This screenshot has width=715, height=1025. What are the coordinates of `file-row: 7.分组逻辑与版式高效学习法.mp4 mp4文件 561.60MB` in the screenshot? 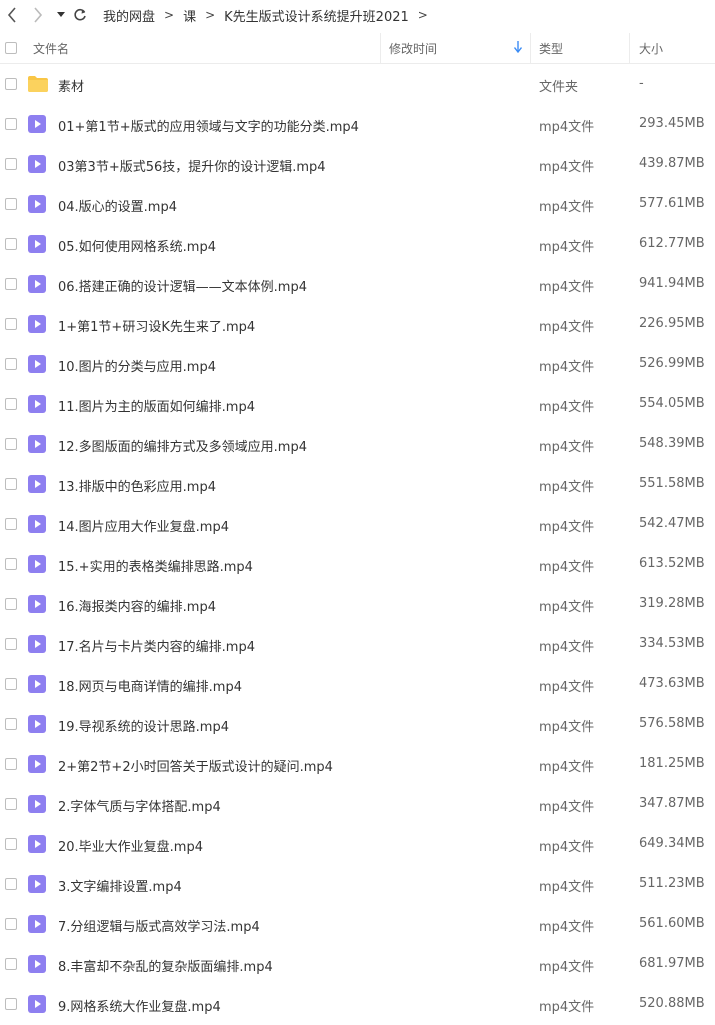 It's located at (357, 924).